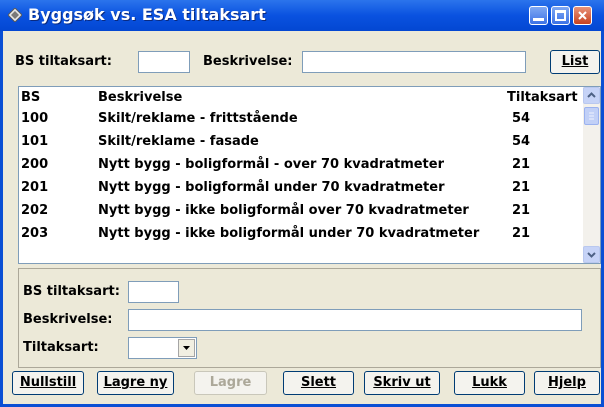 The height and width of the screenshot is (407, 604). What do you see at coordinates (35, 187) in the screenshot?
I see `cell-bs: 201` at bounding box center [35, 187].